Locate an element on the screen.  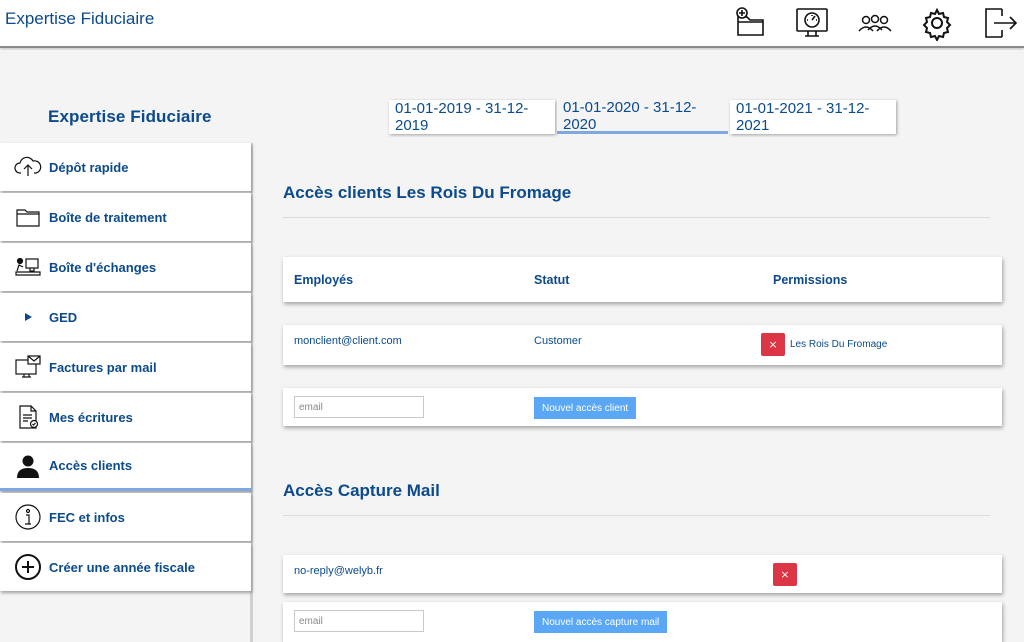
top-bar: Expertise Fiduciaire is located at coordinates (512, 24).